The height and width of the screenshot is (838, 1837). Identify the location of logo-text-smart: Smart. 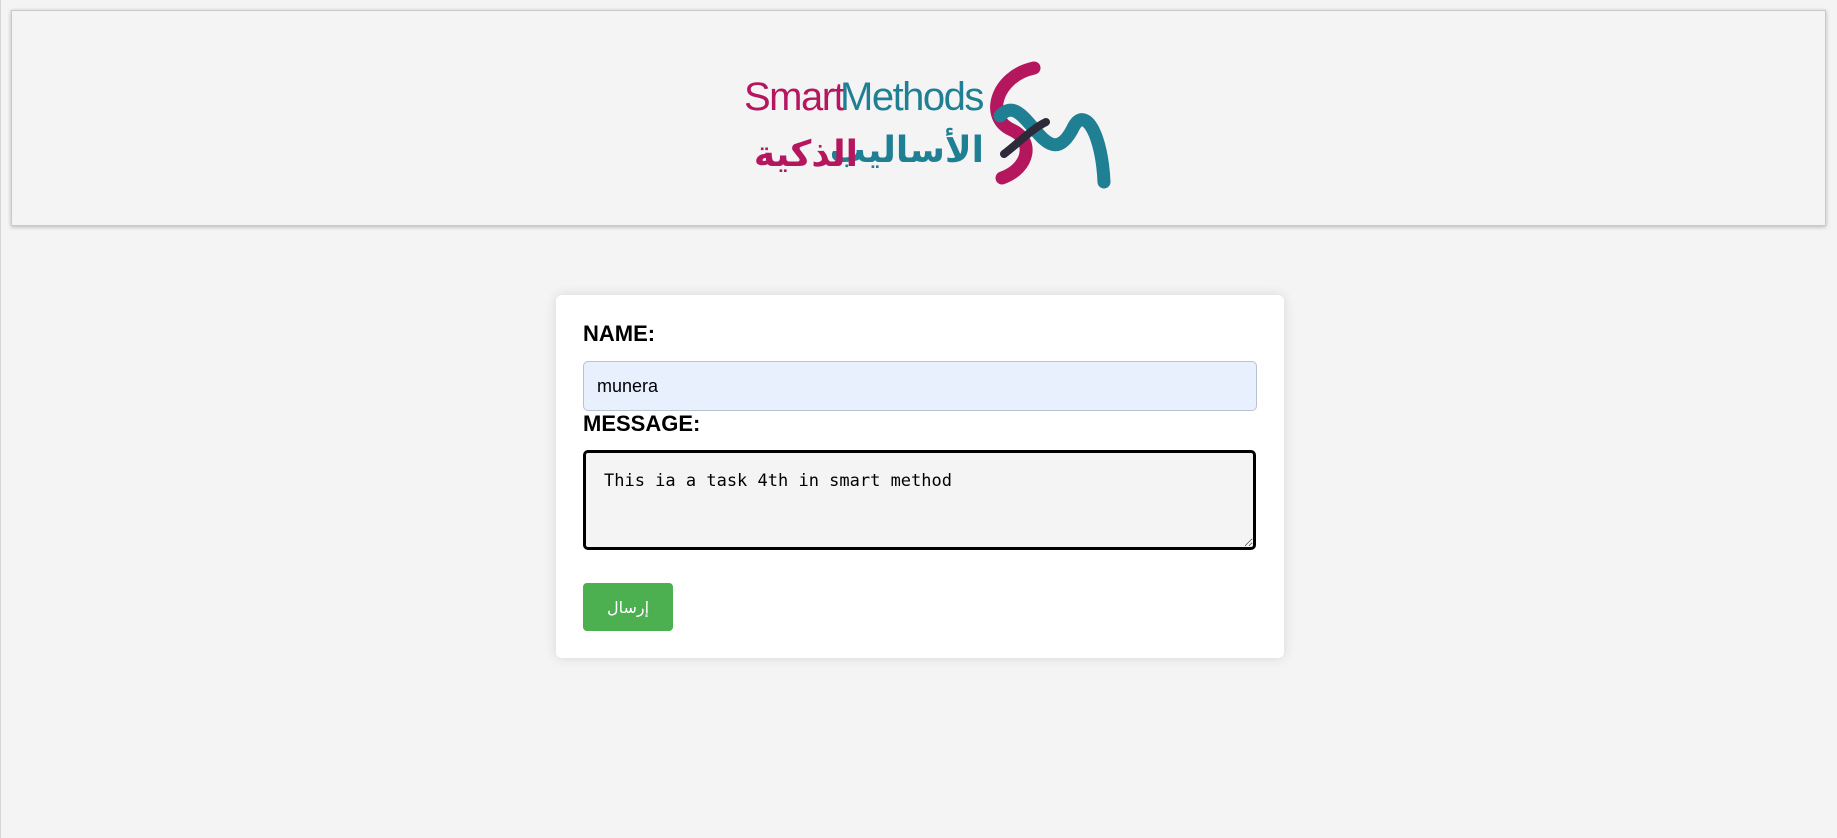
(794, 97).